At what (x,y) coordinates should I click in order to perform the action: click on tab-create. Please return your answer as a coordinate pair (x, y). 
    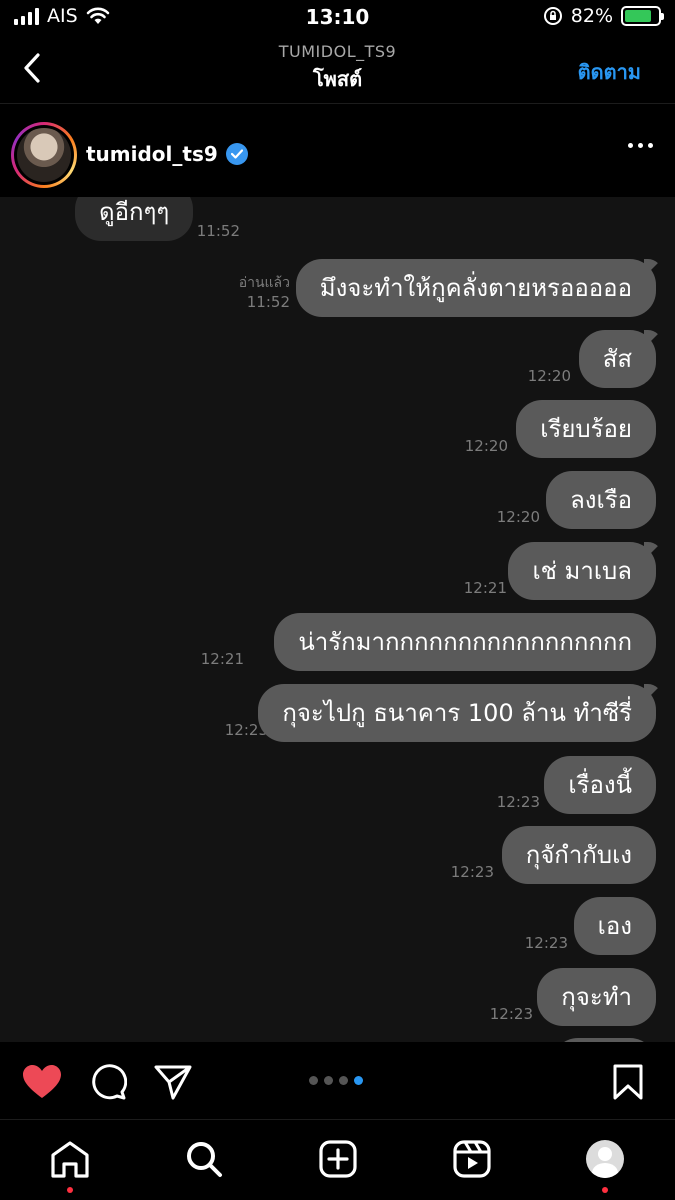
    Looking at the image, I should click on (338, 1159).